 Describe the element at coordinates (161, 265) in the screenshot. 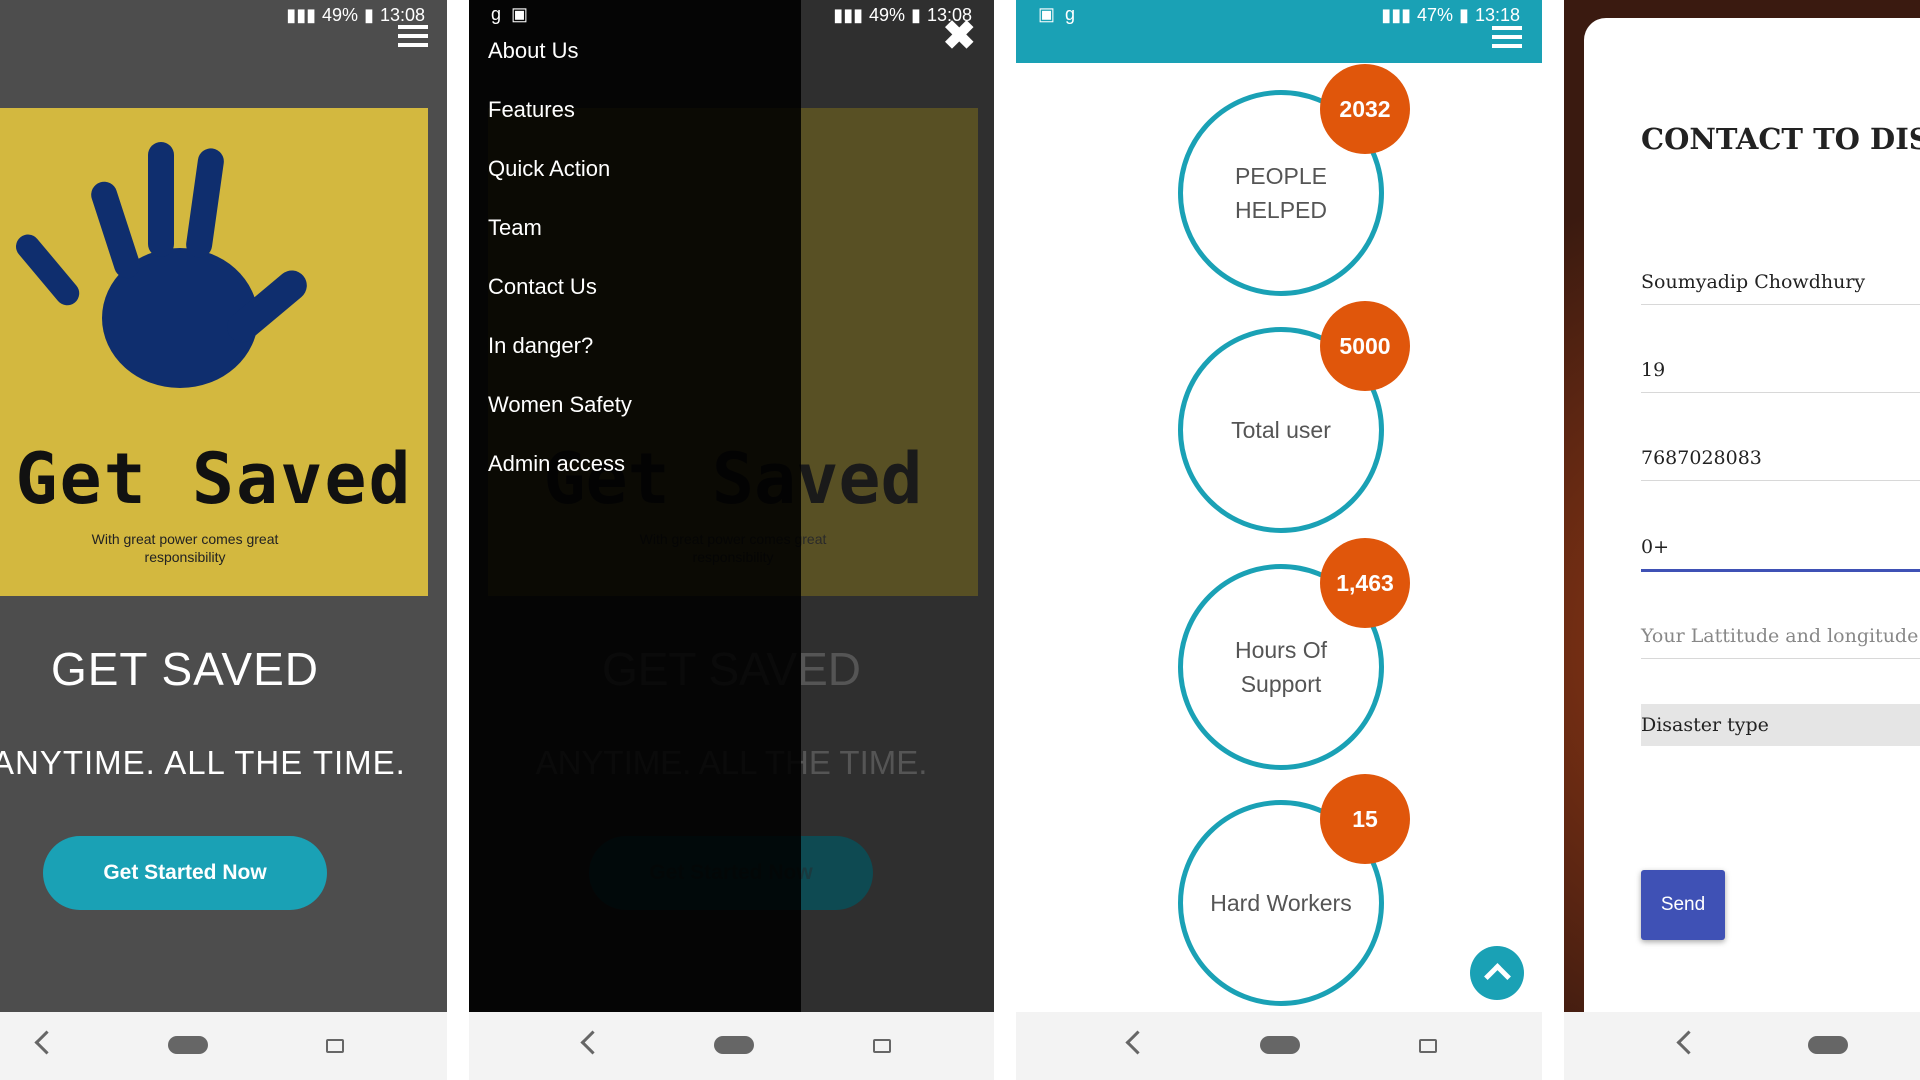

I see `hand-print-icon` at that location.